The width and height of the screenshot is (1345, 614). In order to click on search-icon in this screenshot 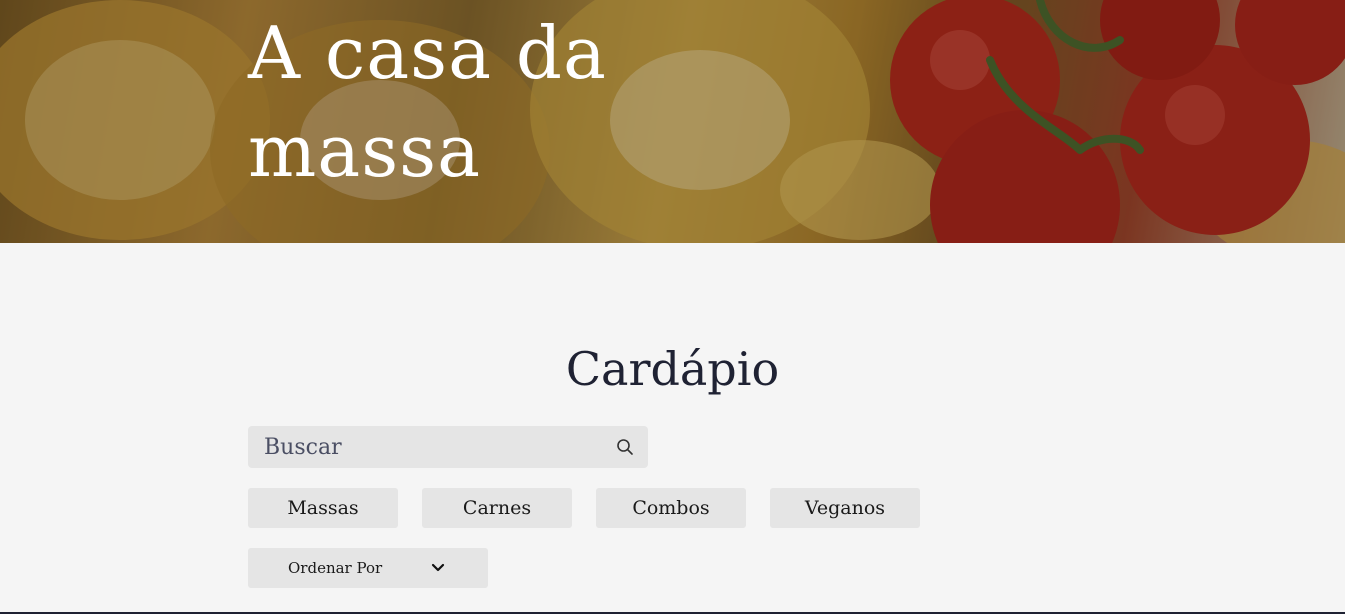, I will do `click(625, 447)`.